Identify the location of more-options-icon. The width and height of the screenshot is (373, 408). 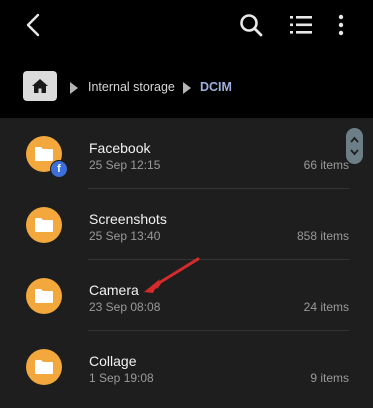
(341, 25).